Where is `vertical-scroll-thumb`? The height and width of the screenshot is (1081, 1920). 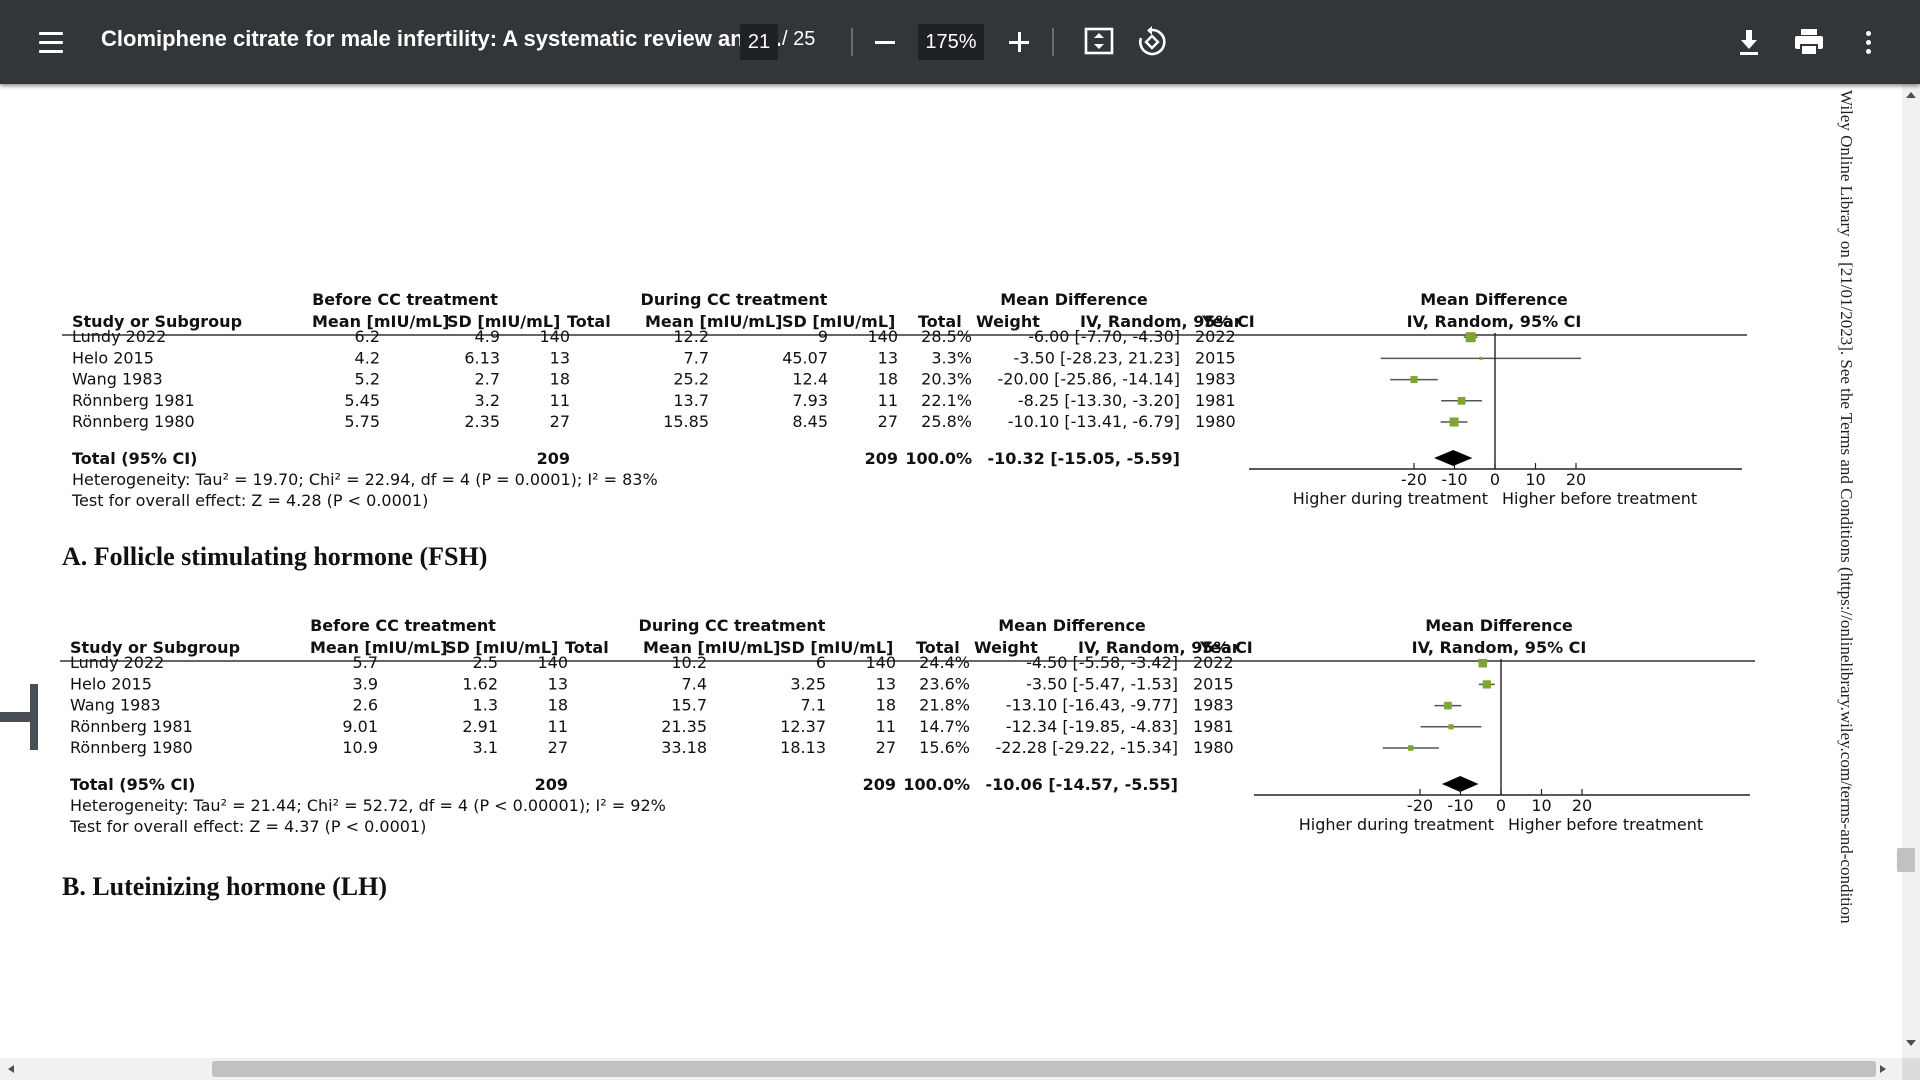 vertical-scroll-thumb is located at coordinates (1906, 860).